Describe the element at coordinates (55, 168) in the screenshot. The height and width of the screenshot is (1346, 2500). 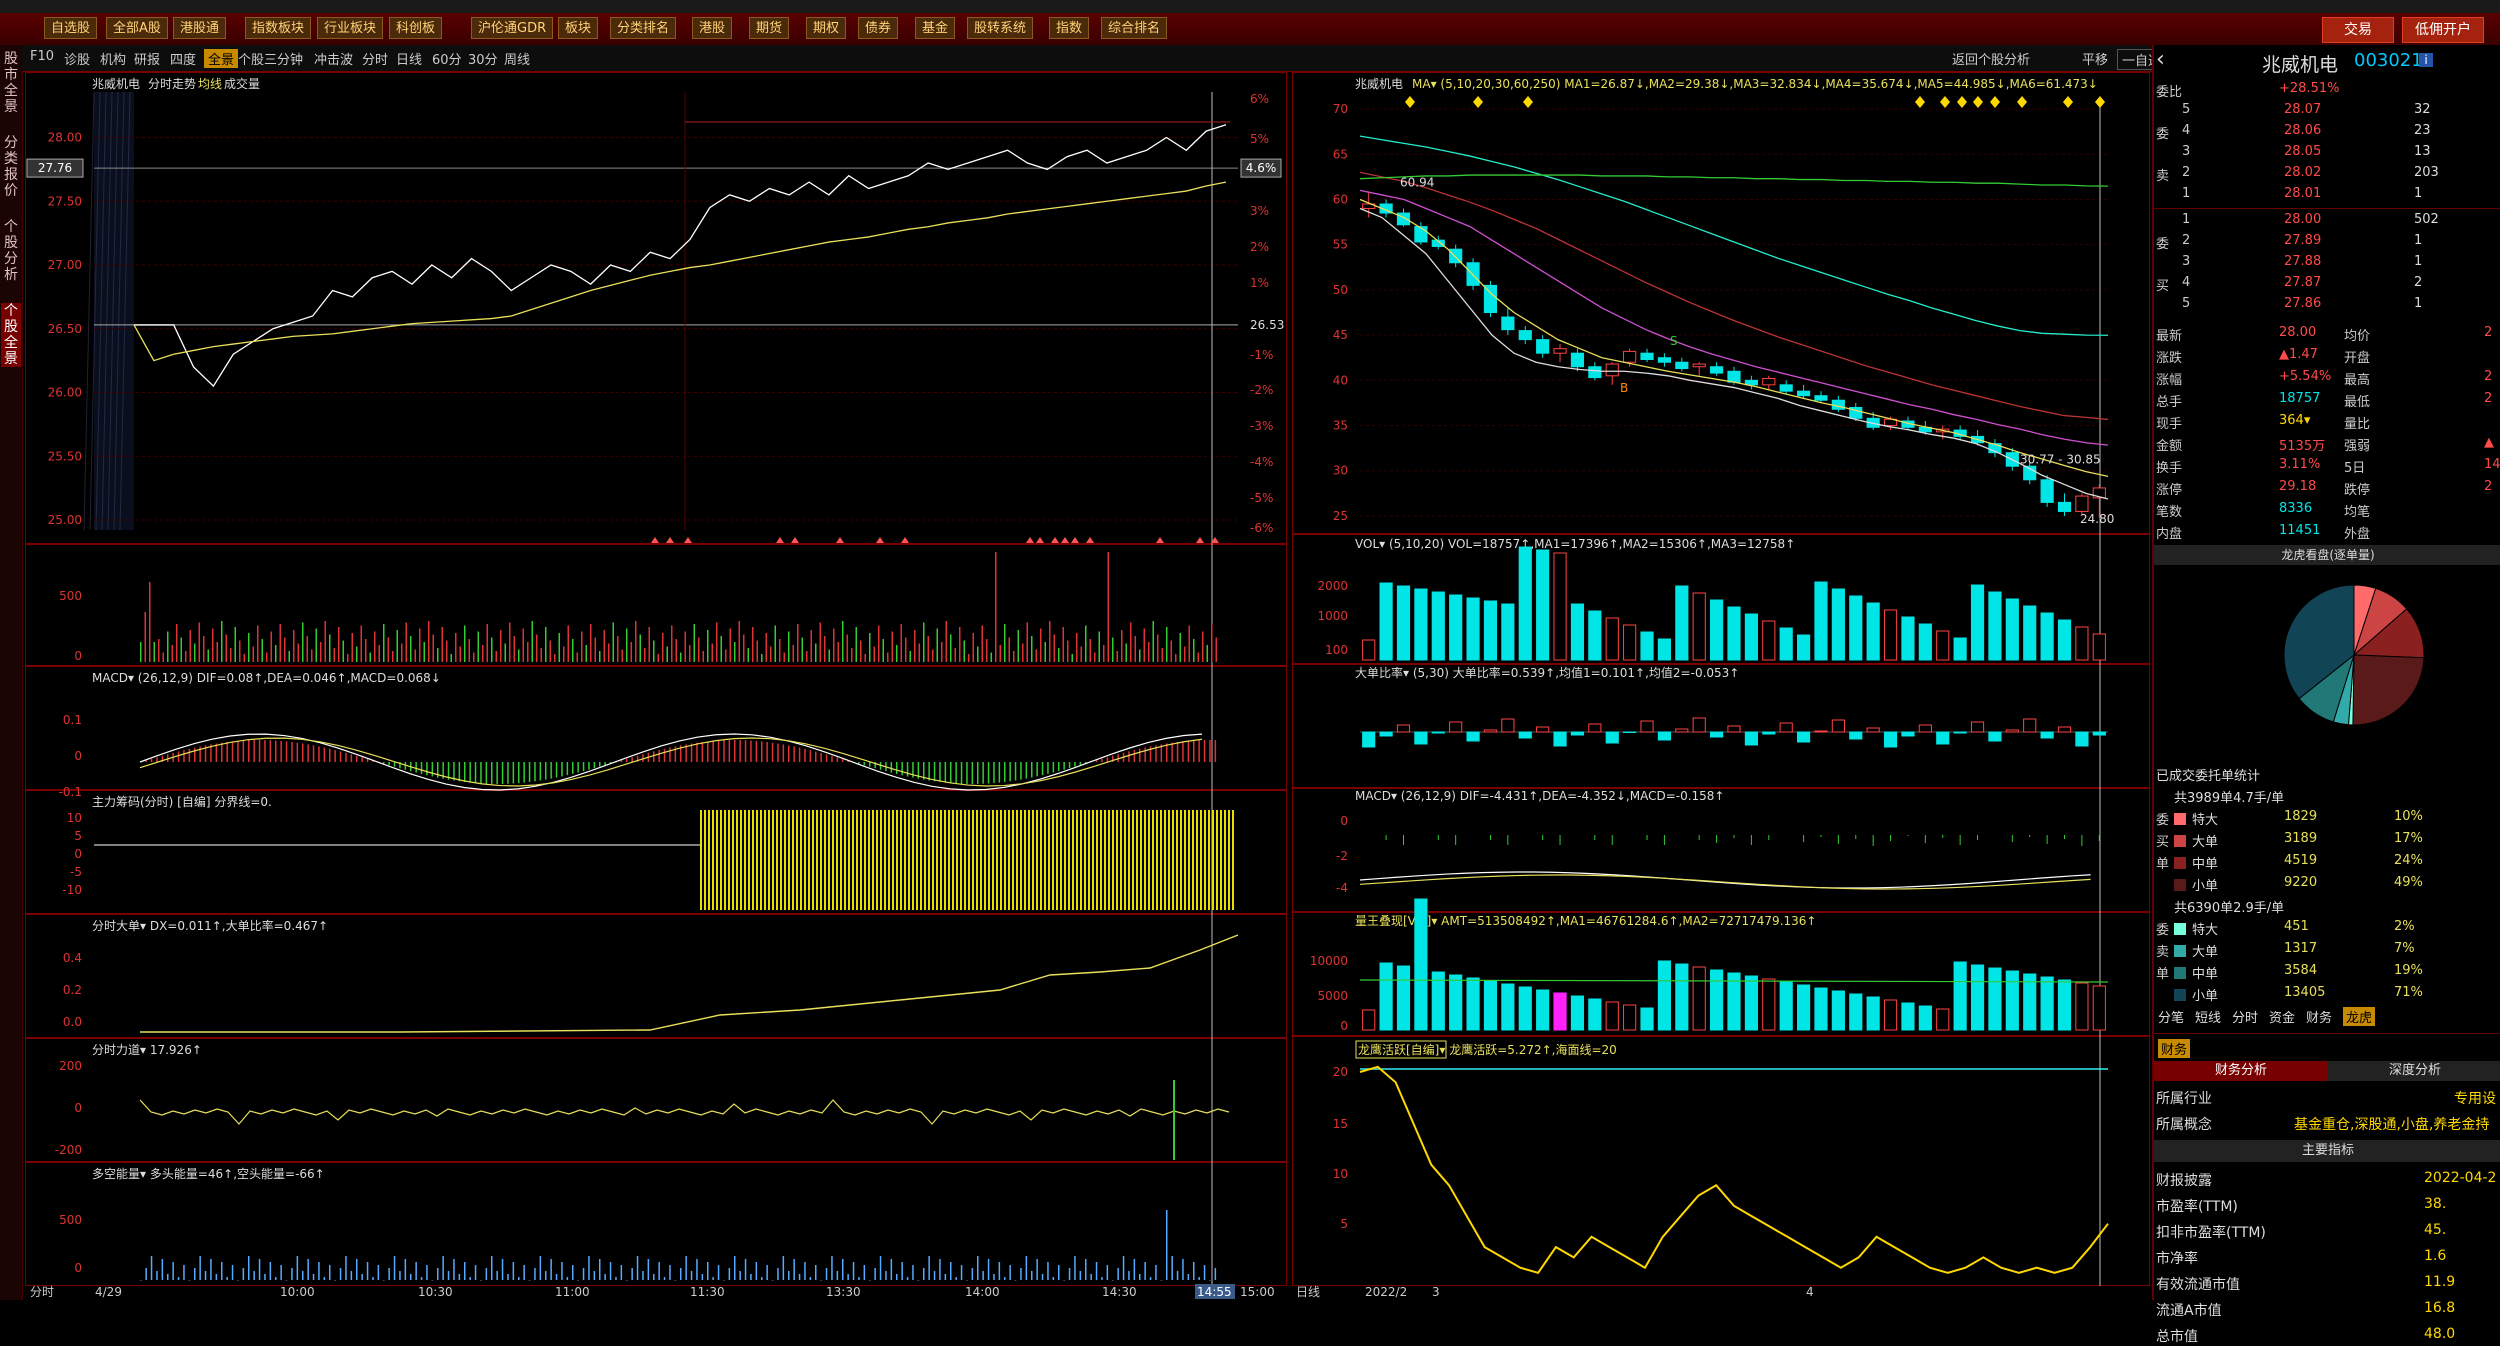
I see `current-price-label: 27.76` at that location.